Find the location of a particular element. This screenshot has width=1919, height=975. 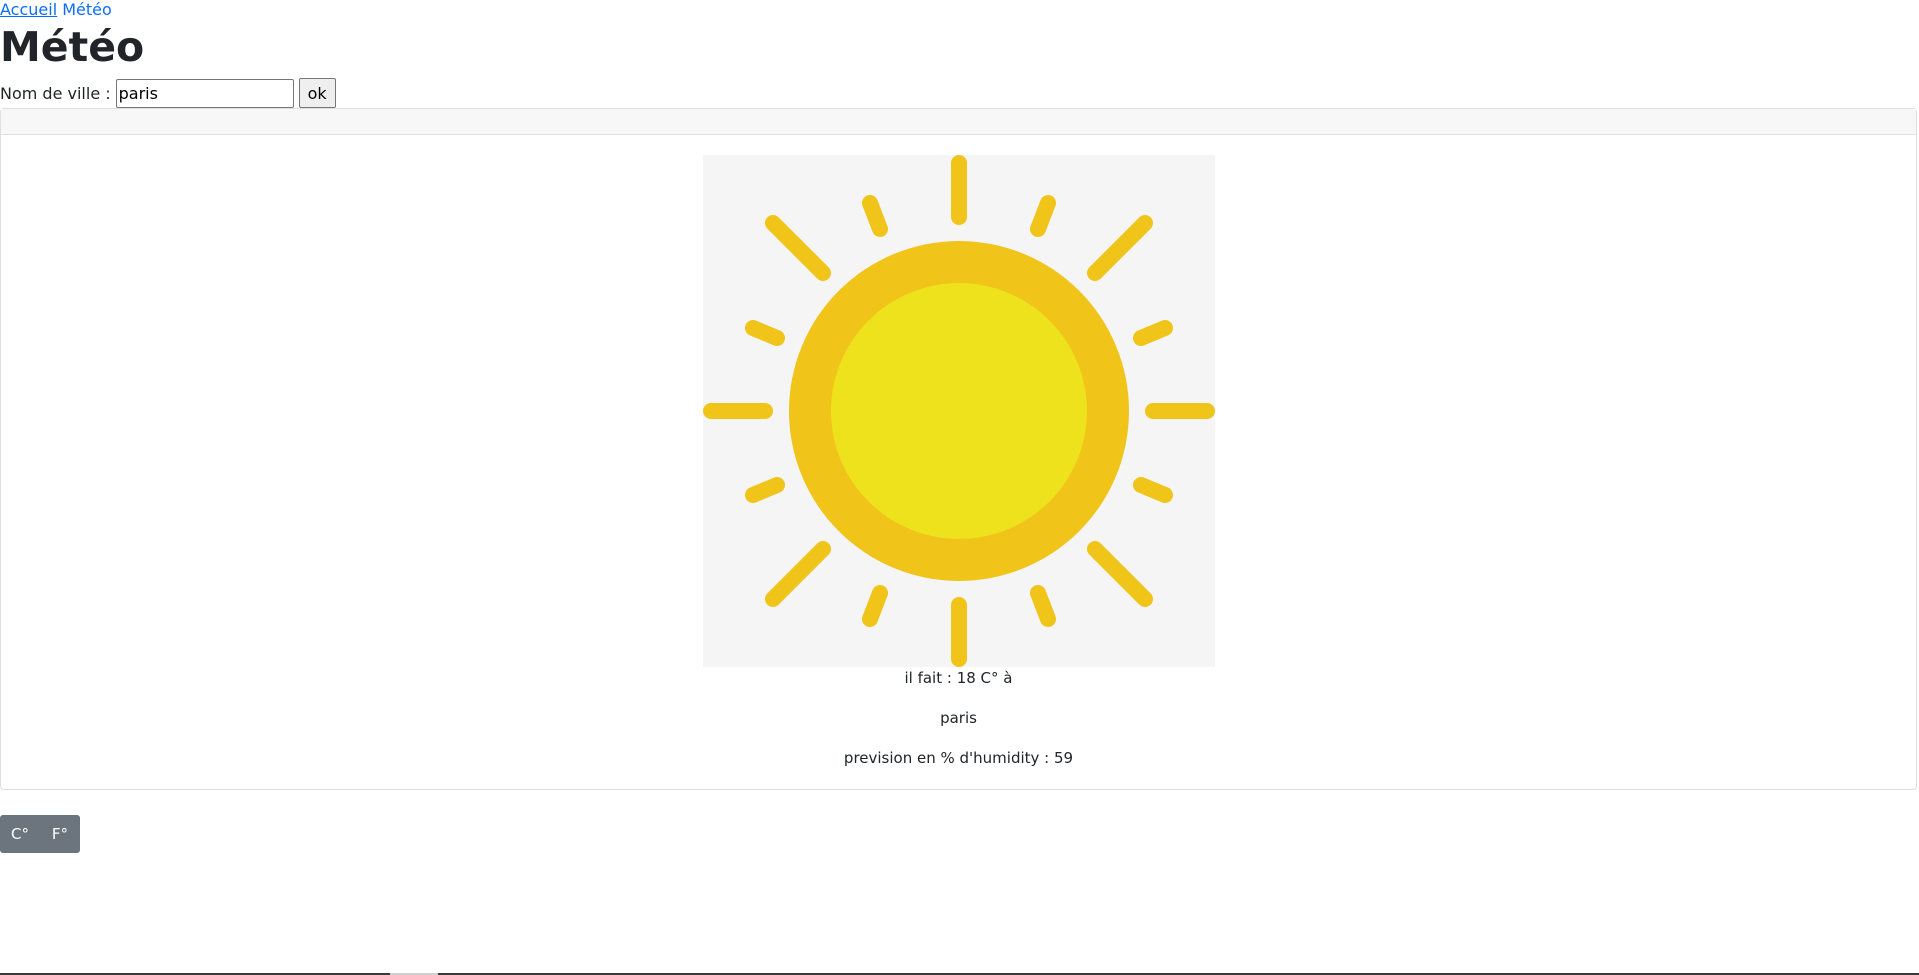

nav-link-home: Accueil is located at coordinates (28, 9).